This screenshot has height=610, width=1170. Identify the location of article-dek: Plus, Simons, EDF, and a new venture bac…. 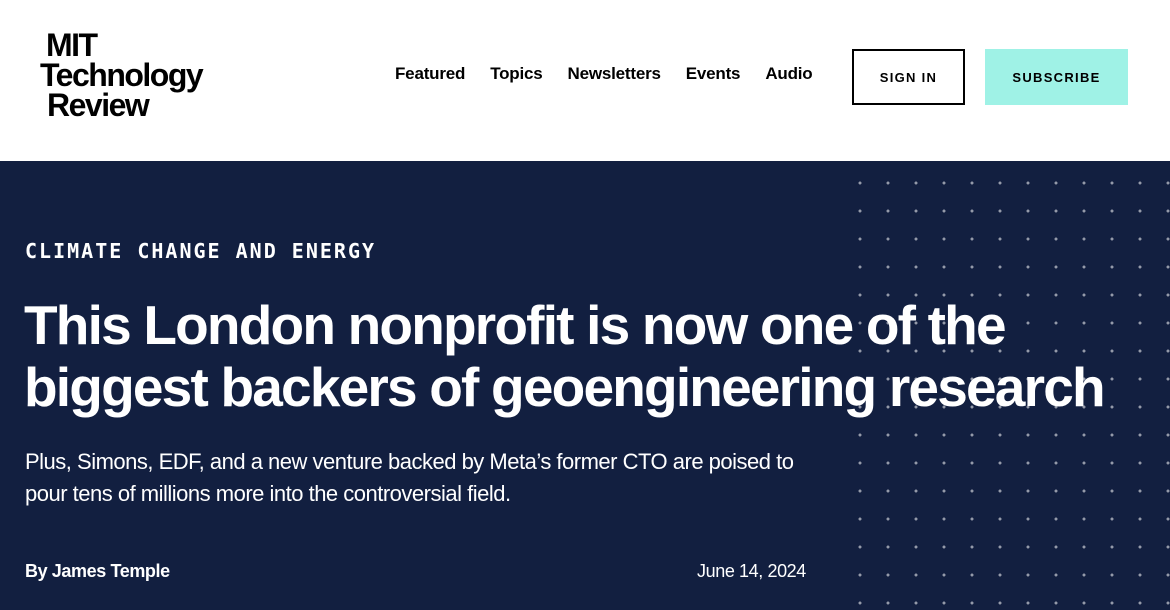
(409, 477).